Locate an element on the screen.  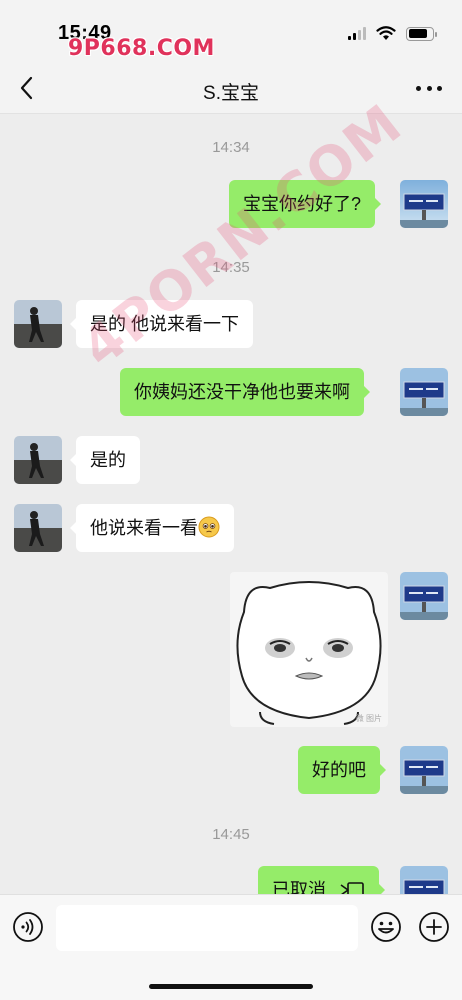
emoji-picker-icon is located at coordinates (386, 927).